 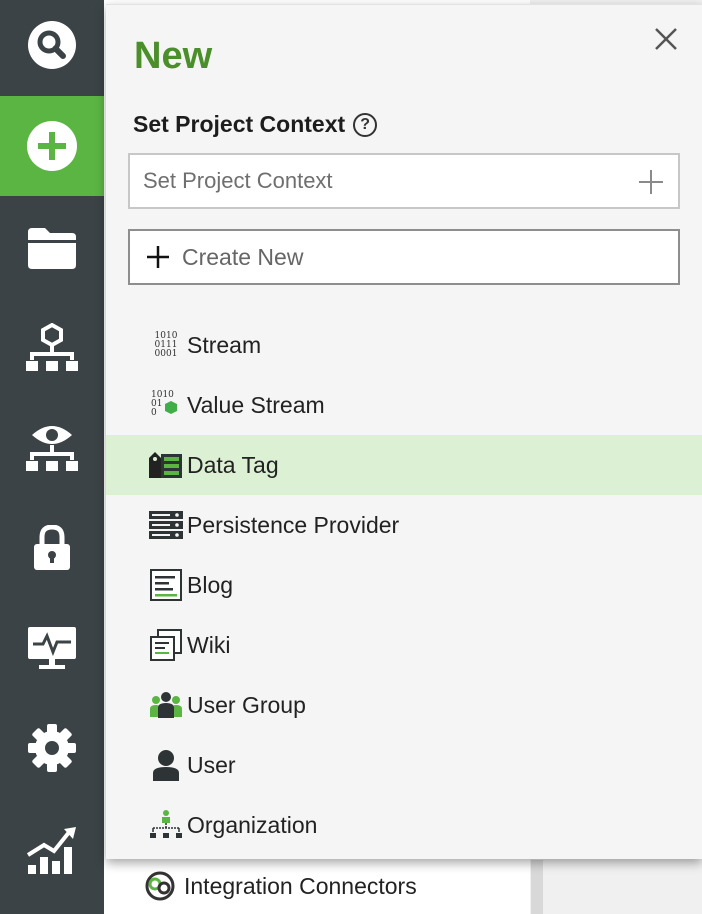 I want to click on menu-item-label: Wiki, so click(x=209, y=644).